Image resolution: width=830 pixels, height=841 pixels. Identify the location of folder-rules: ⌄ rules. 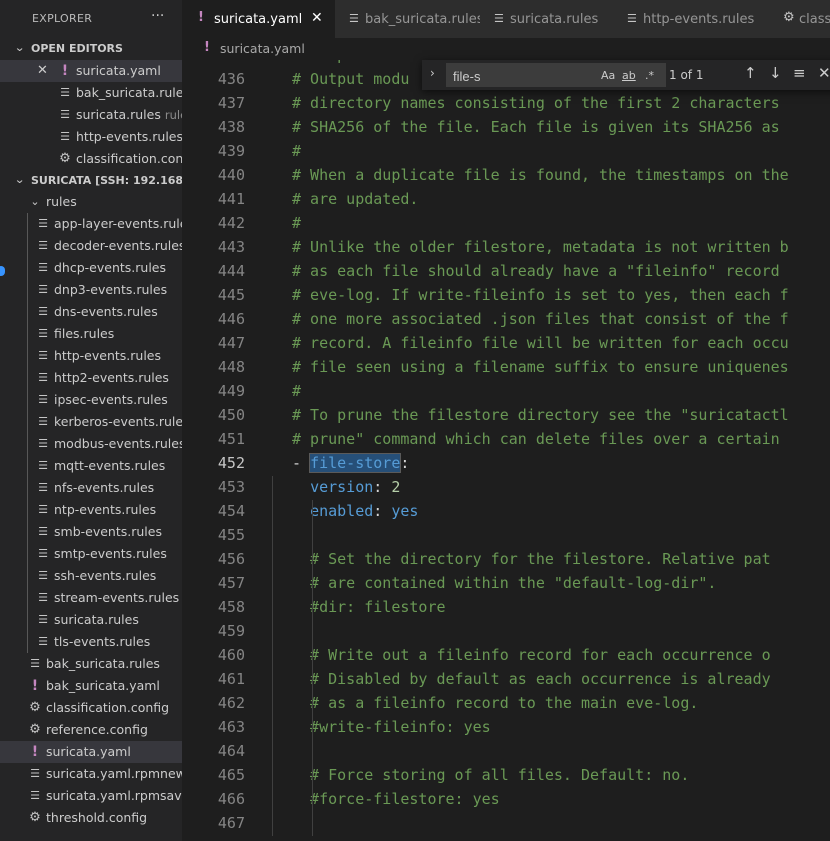
(91, 202).